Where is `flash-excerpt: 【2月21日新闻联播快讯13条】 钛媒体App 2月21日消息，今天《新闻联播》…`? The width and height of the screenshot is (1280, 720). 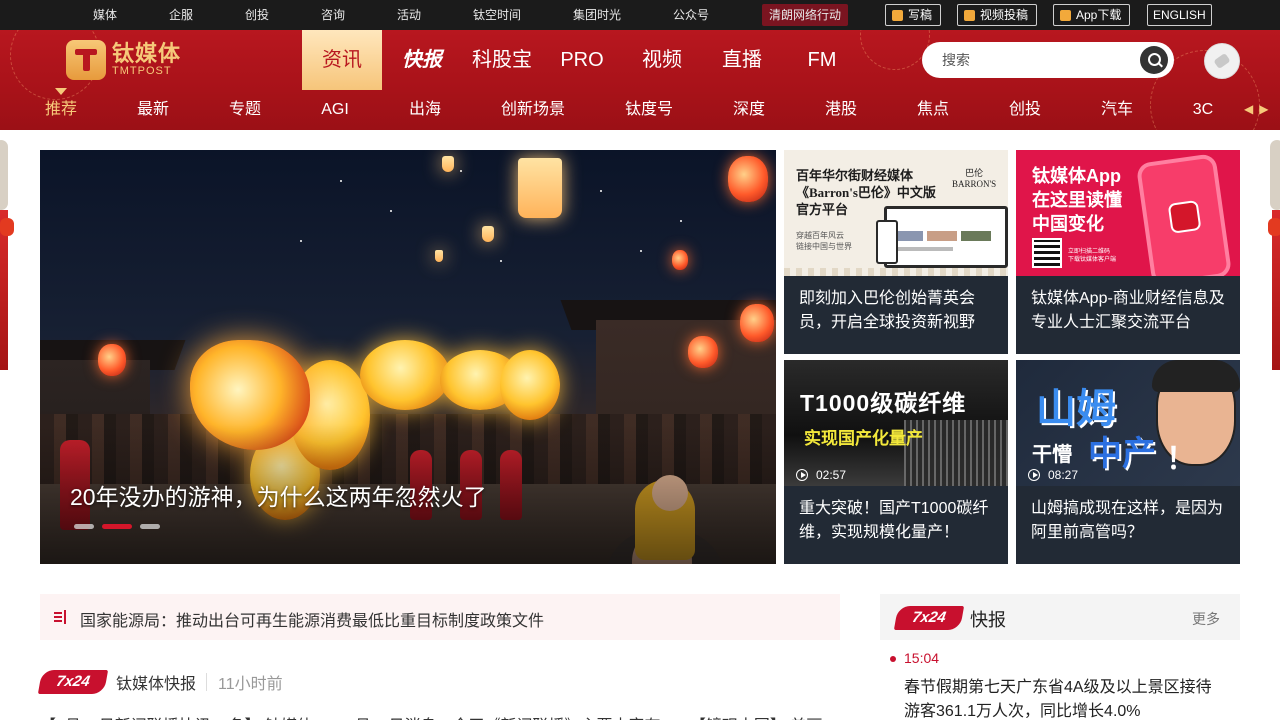
flash-excerpt: 【2月21日新闻联播快讯13条】 钛媒体App 2月21日消息，今天《新闻联播》… is located at coordinates (440, 716).